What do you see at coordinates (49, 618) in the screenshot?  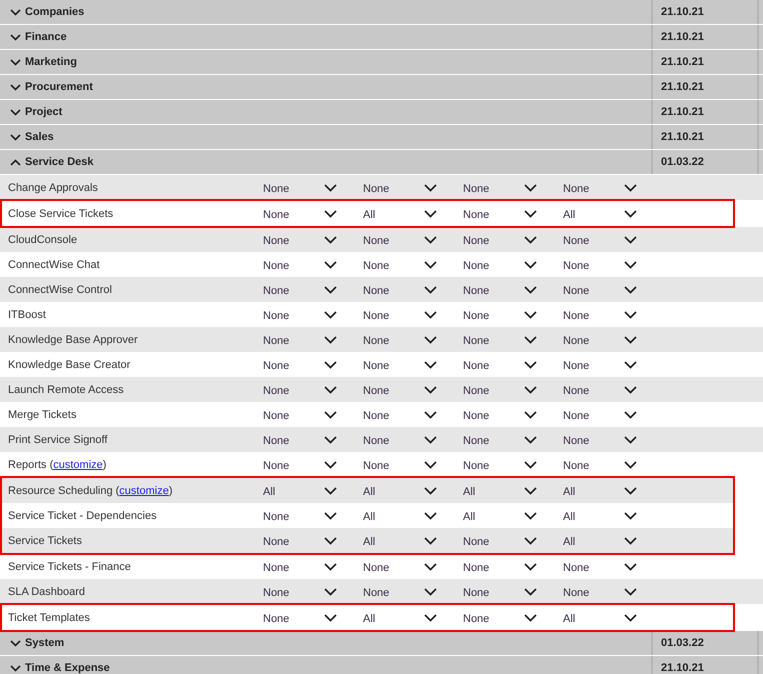 I see `permission-label: Ticket Templates` at bounding box center [49, 618].